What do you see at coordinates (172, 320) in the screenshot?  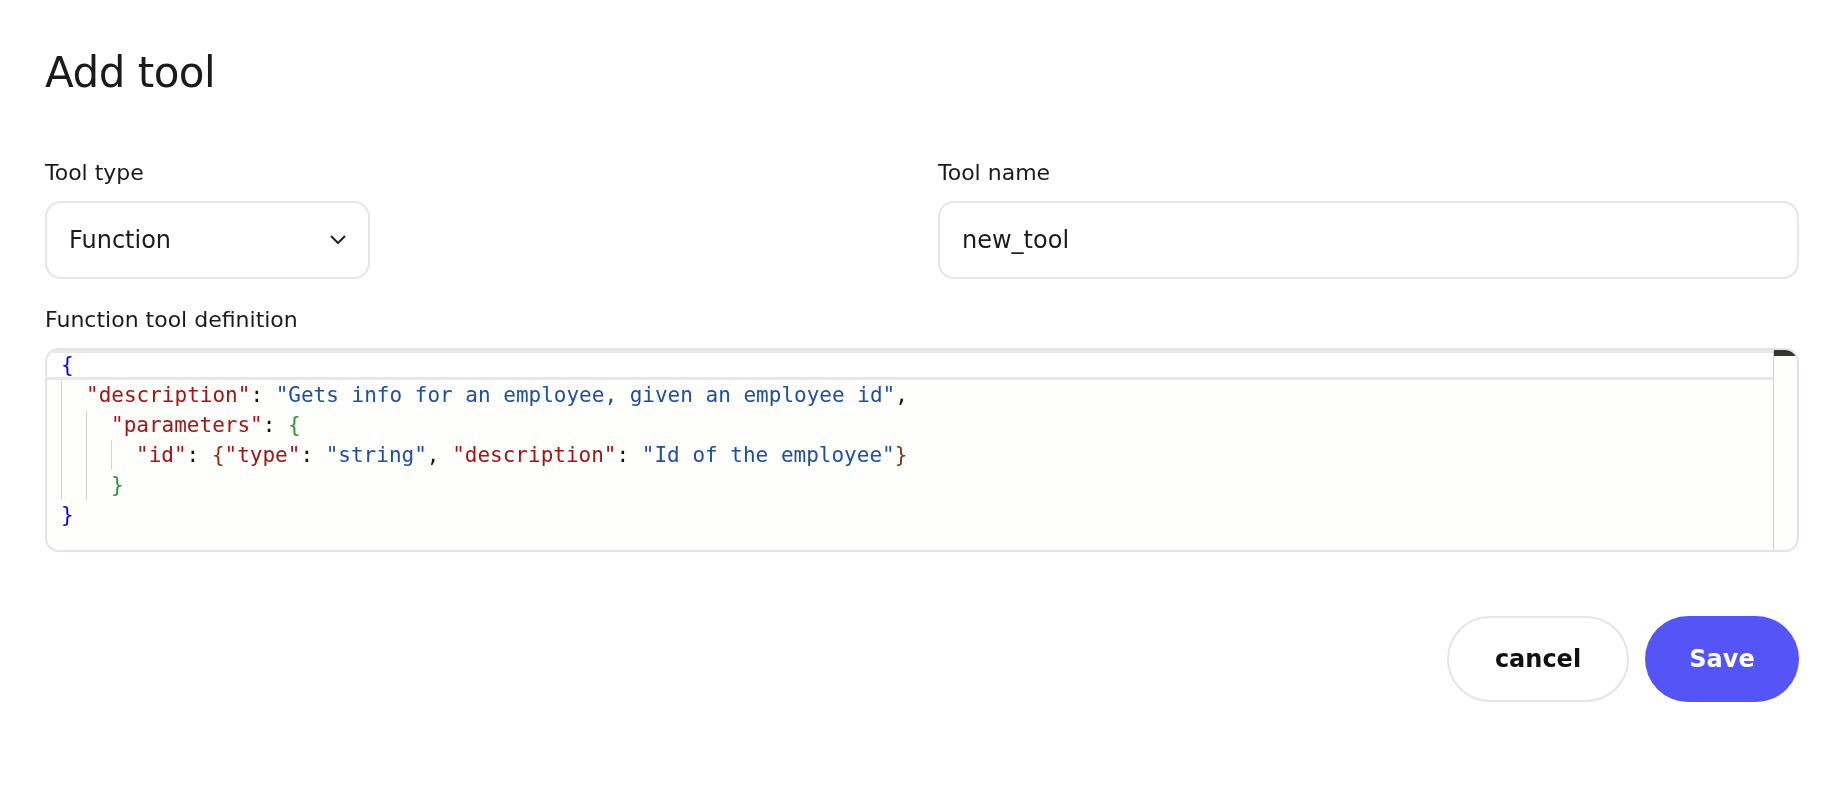 I see `field-label: Function tool definition` at bounding box center [172, 320].